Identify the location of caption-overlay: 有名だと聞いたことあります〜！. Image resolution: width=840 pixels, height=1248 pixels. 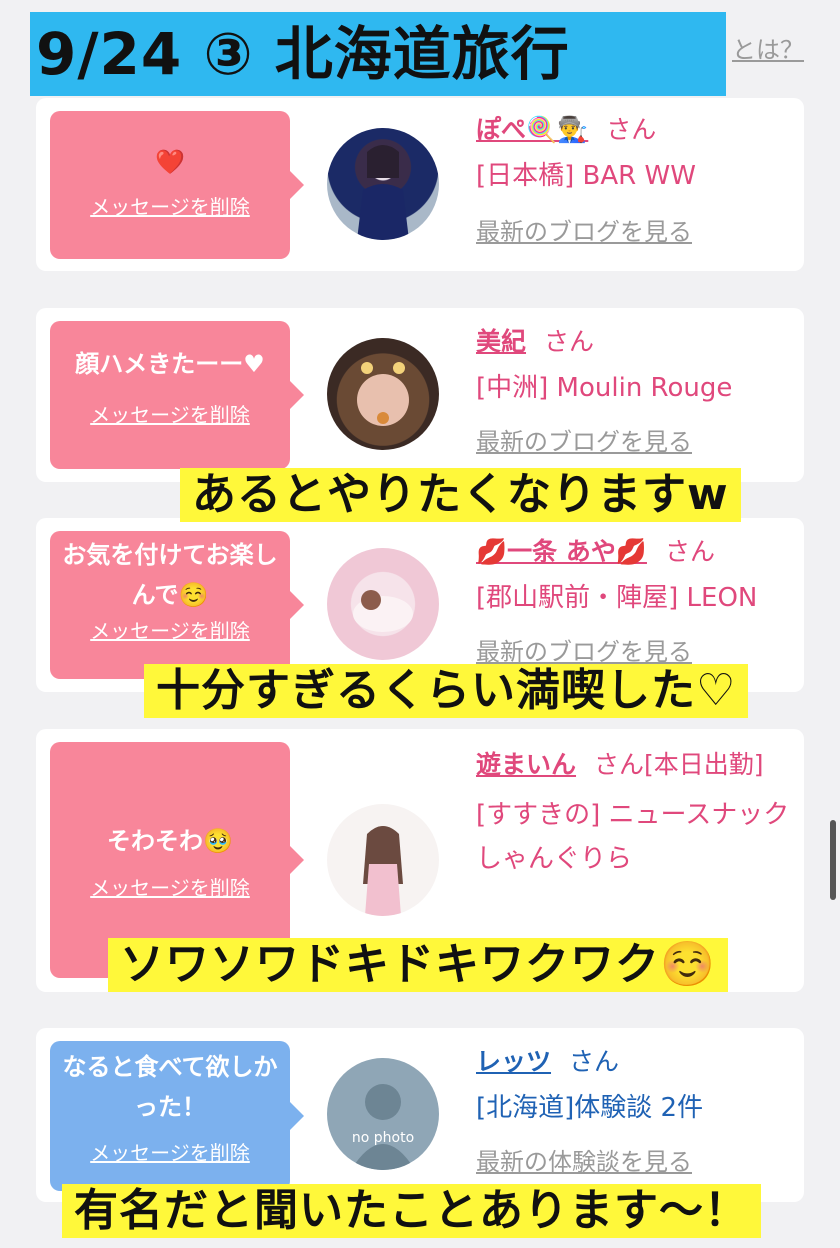
(411, 1211).